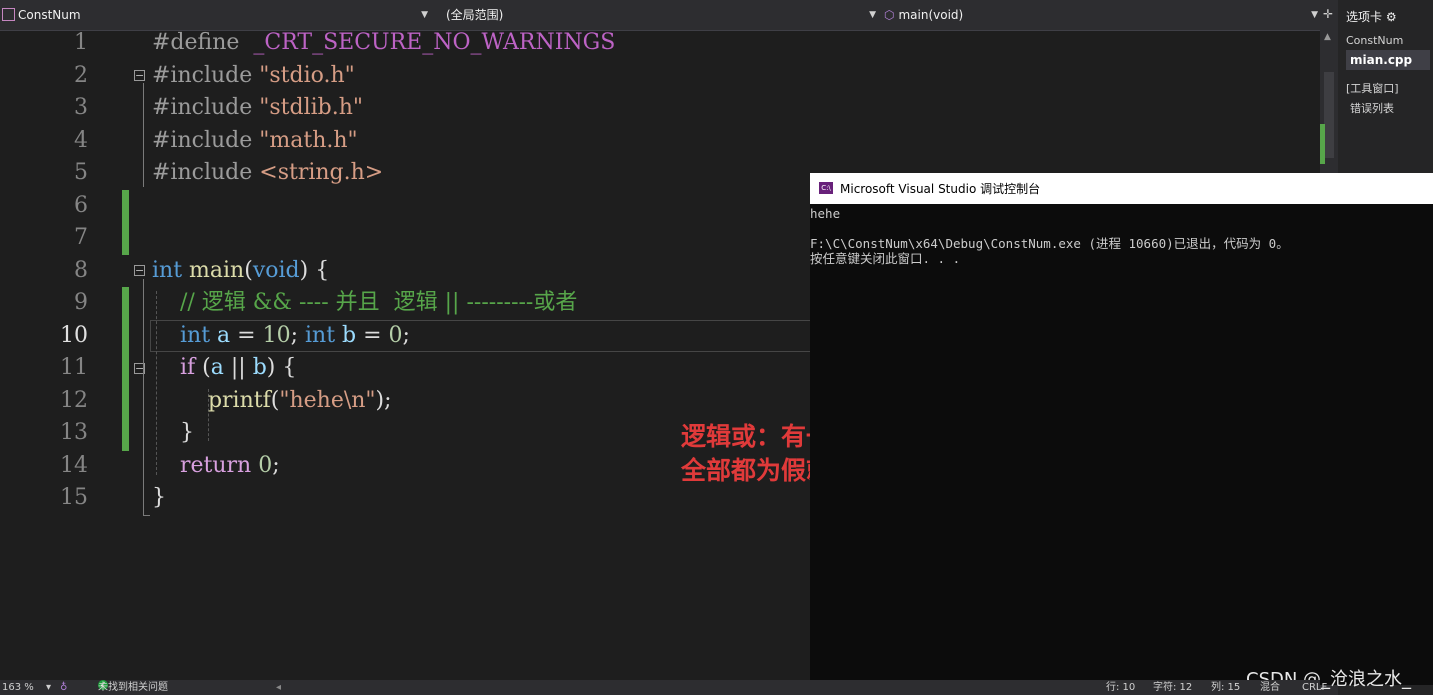  What do you see at coordinates (239, 400) in the screenshot?
I see `code-token: printf` at bounding box center [239, 400].